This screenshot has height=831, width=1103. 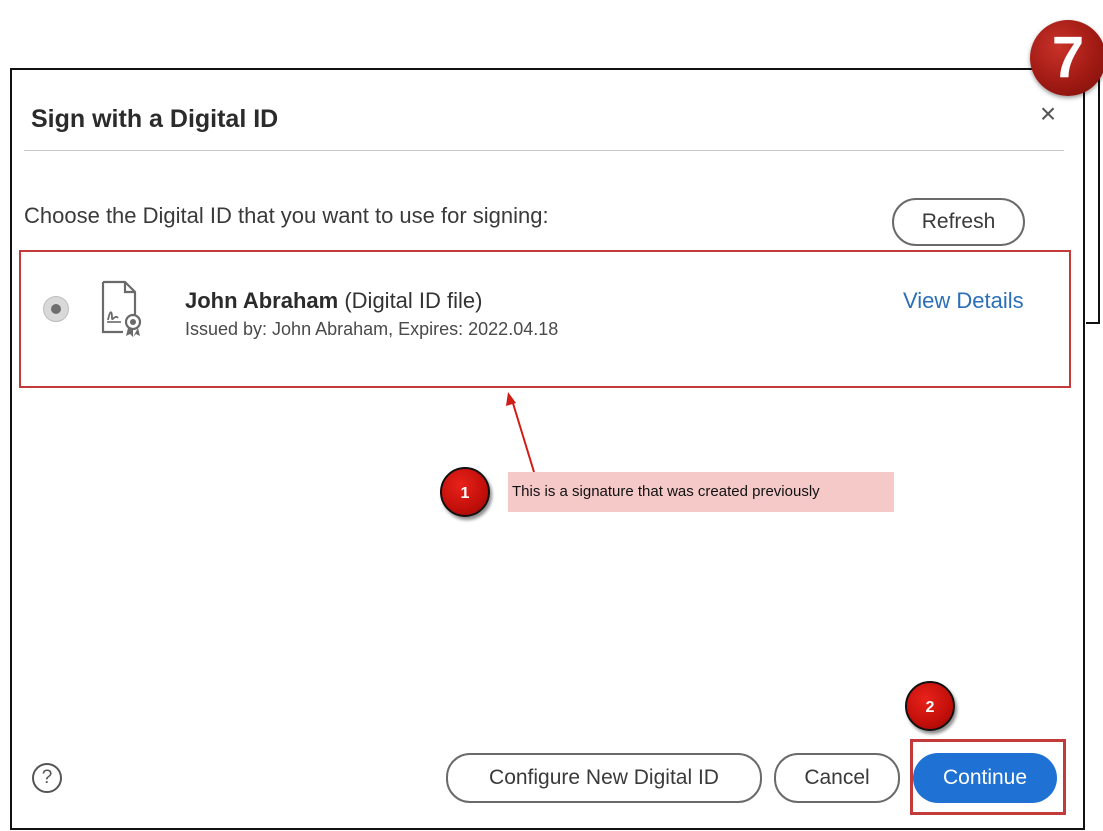 What do you see at coordinates (958, 222) in the screenshot?
I see `refresh-button: Refresh` at bounding box center [958, 222].